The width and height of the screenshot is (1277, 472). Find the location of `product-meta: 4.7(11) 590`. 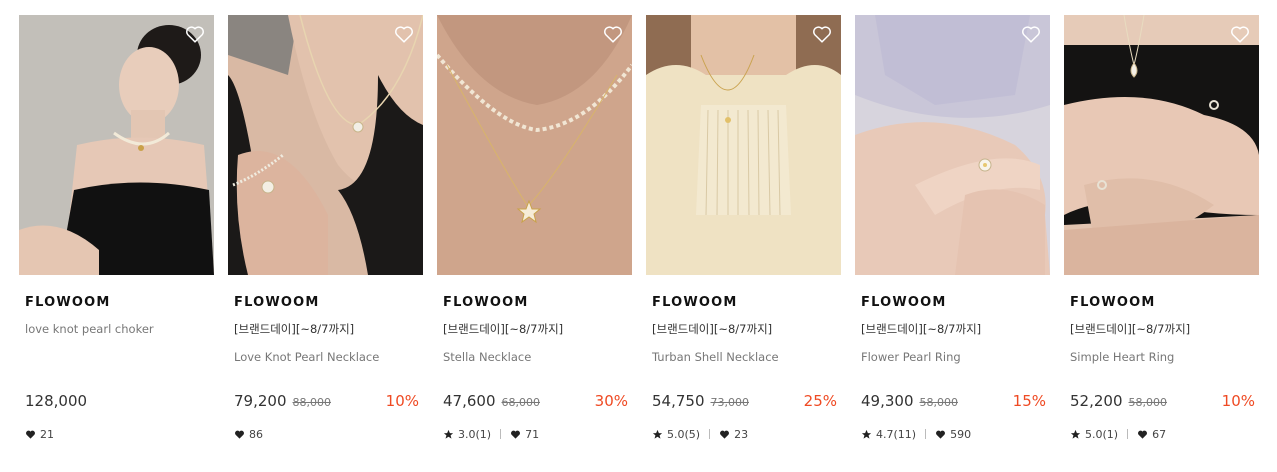

product-meta: 4.7(11) 590 is located at coordinates (916, 434).